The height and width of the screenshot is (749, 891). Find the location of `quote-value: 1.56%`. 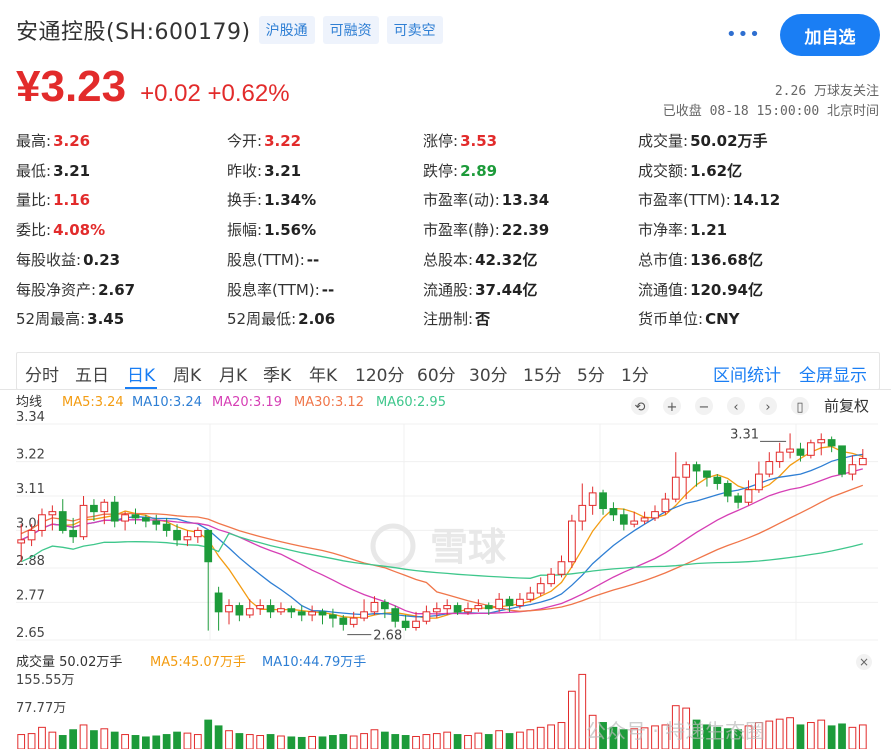

quote-value: 1.56% is located at coordinates (290, 230).